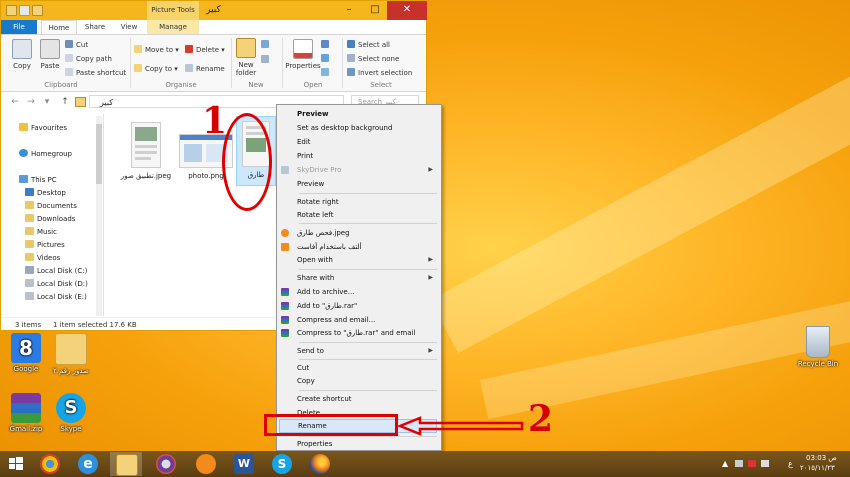  I want to click on history-button, so click(326, 72).